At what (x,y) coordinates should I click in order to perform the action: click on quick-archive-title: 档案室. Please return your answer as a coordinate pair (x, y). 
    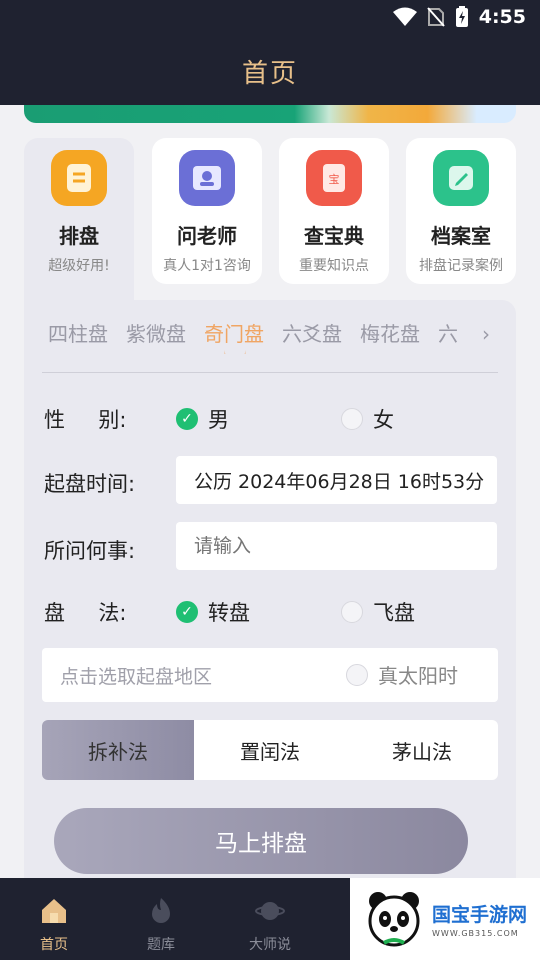
    Looking at the image, I should click on (461, 236).